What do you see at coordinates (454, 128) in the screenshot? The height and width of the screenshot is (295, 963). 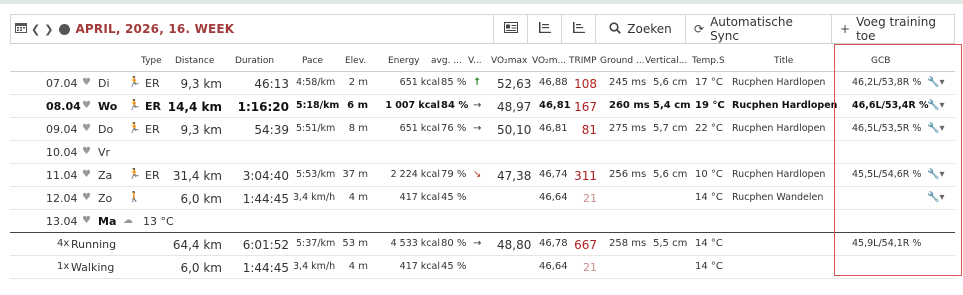 I see `row-avg: 76 %` at bounding box center [454, 128].